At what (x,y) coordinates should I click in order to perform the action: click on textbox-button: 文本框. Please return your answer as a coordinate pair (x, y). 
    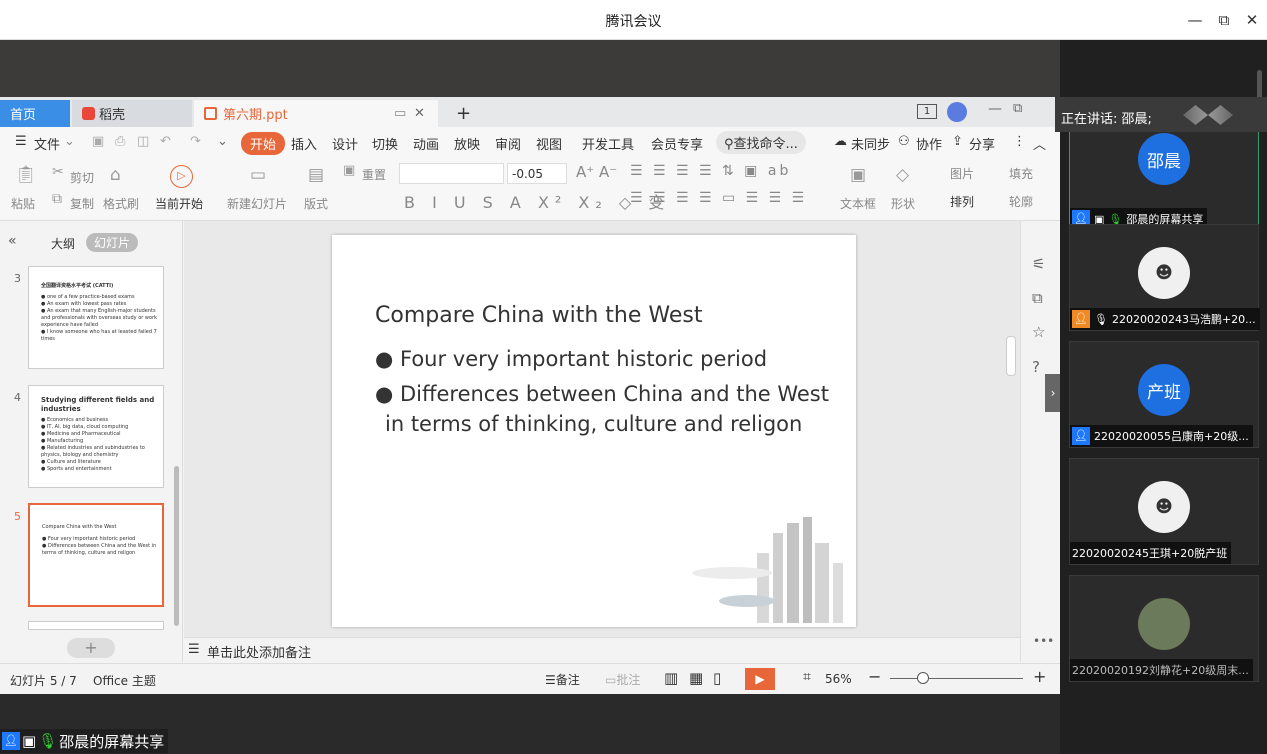
    Looking at the image, I should click on (858, 203).